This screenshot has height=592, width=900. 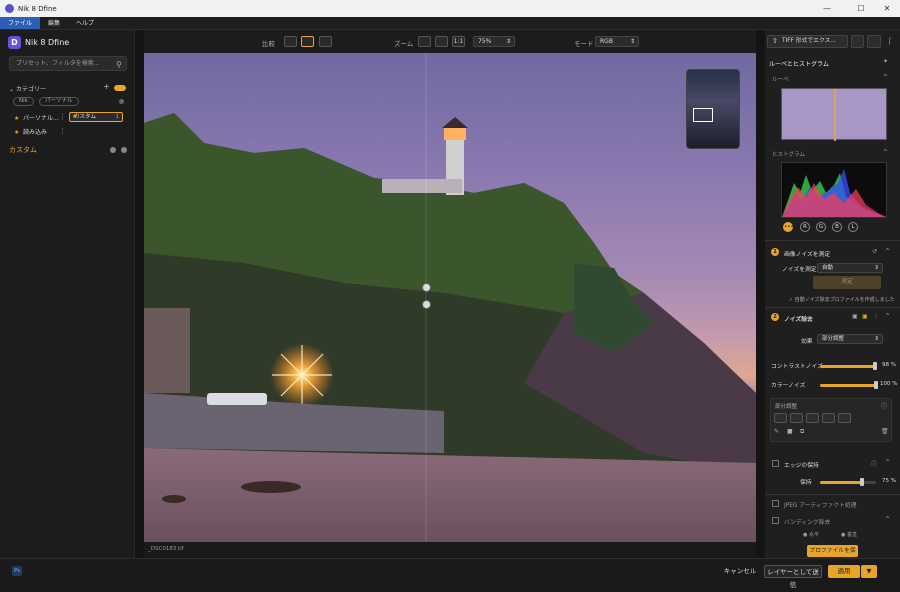 What do you see at coordinates (802, 432) in the screenshot?
I see `copy-icon: ⧉` at bounding box center [802, 432].